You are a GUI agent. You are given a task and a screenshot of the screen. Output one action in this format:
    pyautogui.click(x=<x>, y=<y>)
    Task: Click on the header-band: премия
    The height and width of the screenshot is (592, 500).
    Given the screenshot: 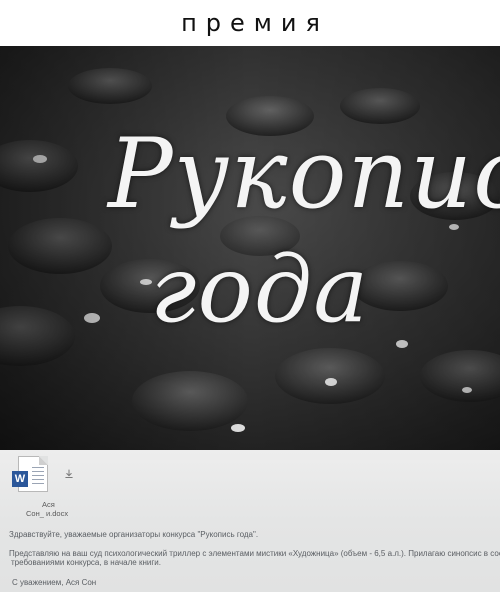 What is the action you would take?
    pyautogui.click(x=250, y=23)
    